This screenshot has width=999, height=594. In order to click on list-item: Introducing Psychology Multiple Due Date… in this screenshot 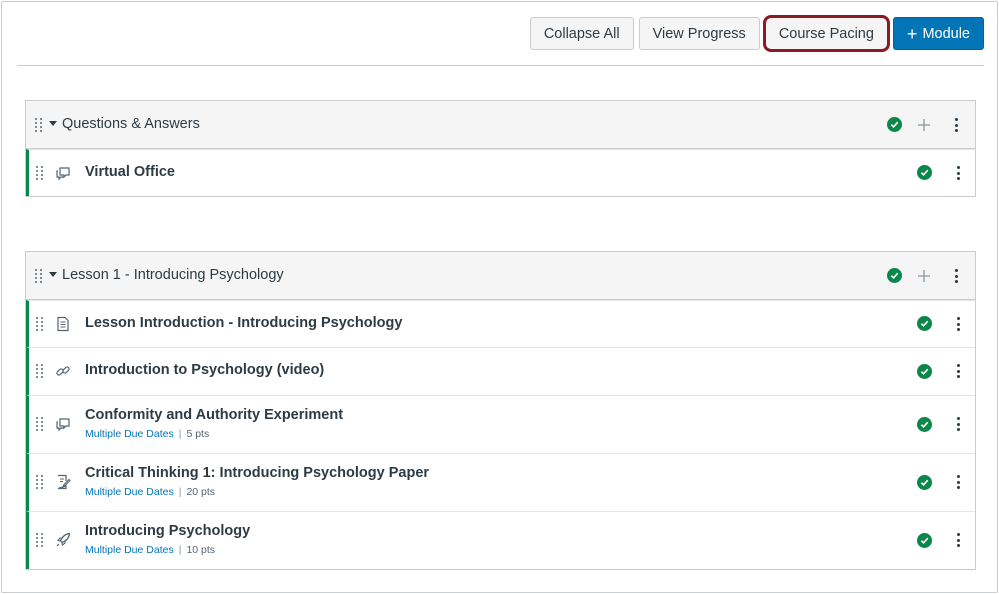, I will do `click(500, 540)`.